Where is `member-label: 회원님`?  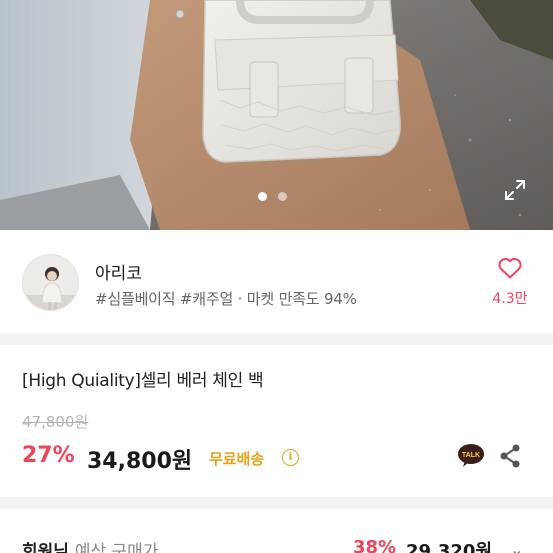 member-label: 회원님 is located at coordinates (45, 547).